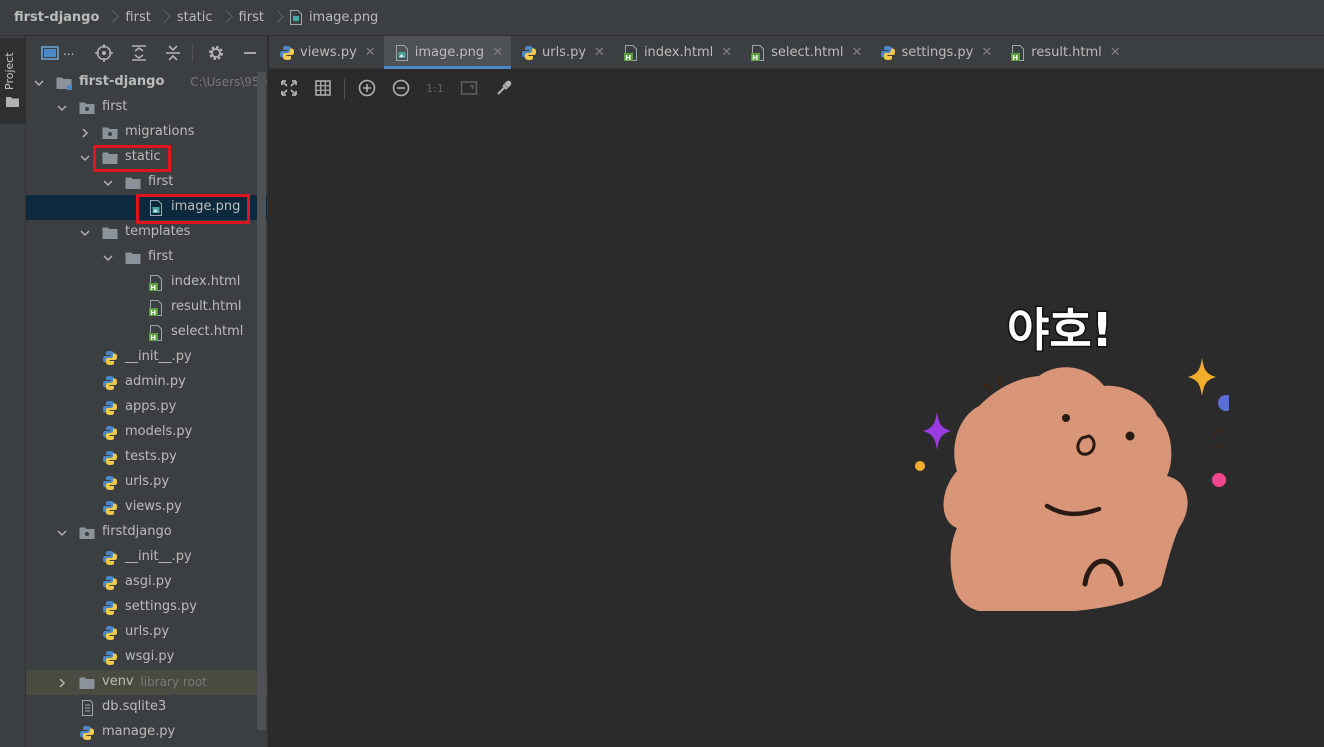  I want to click on zoom-in-icon, so click(367, 88).